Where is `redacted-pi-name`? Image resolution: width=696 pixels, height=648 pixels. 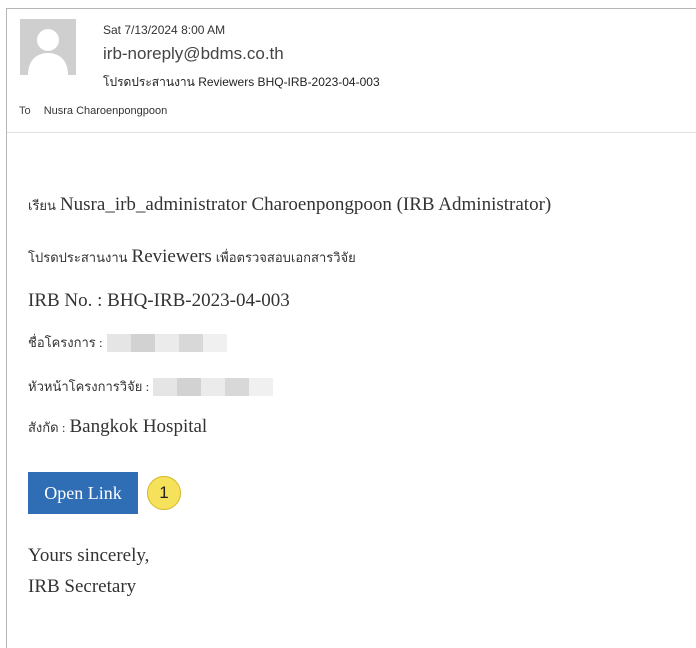 redacted-pi-name is located at coordinates (213, 387).